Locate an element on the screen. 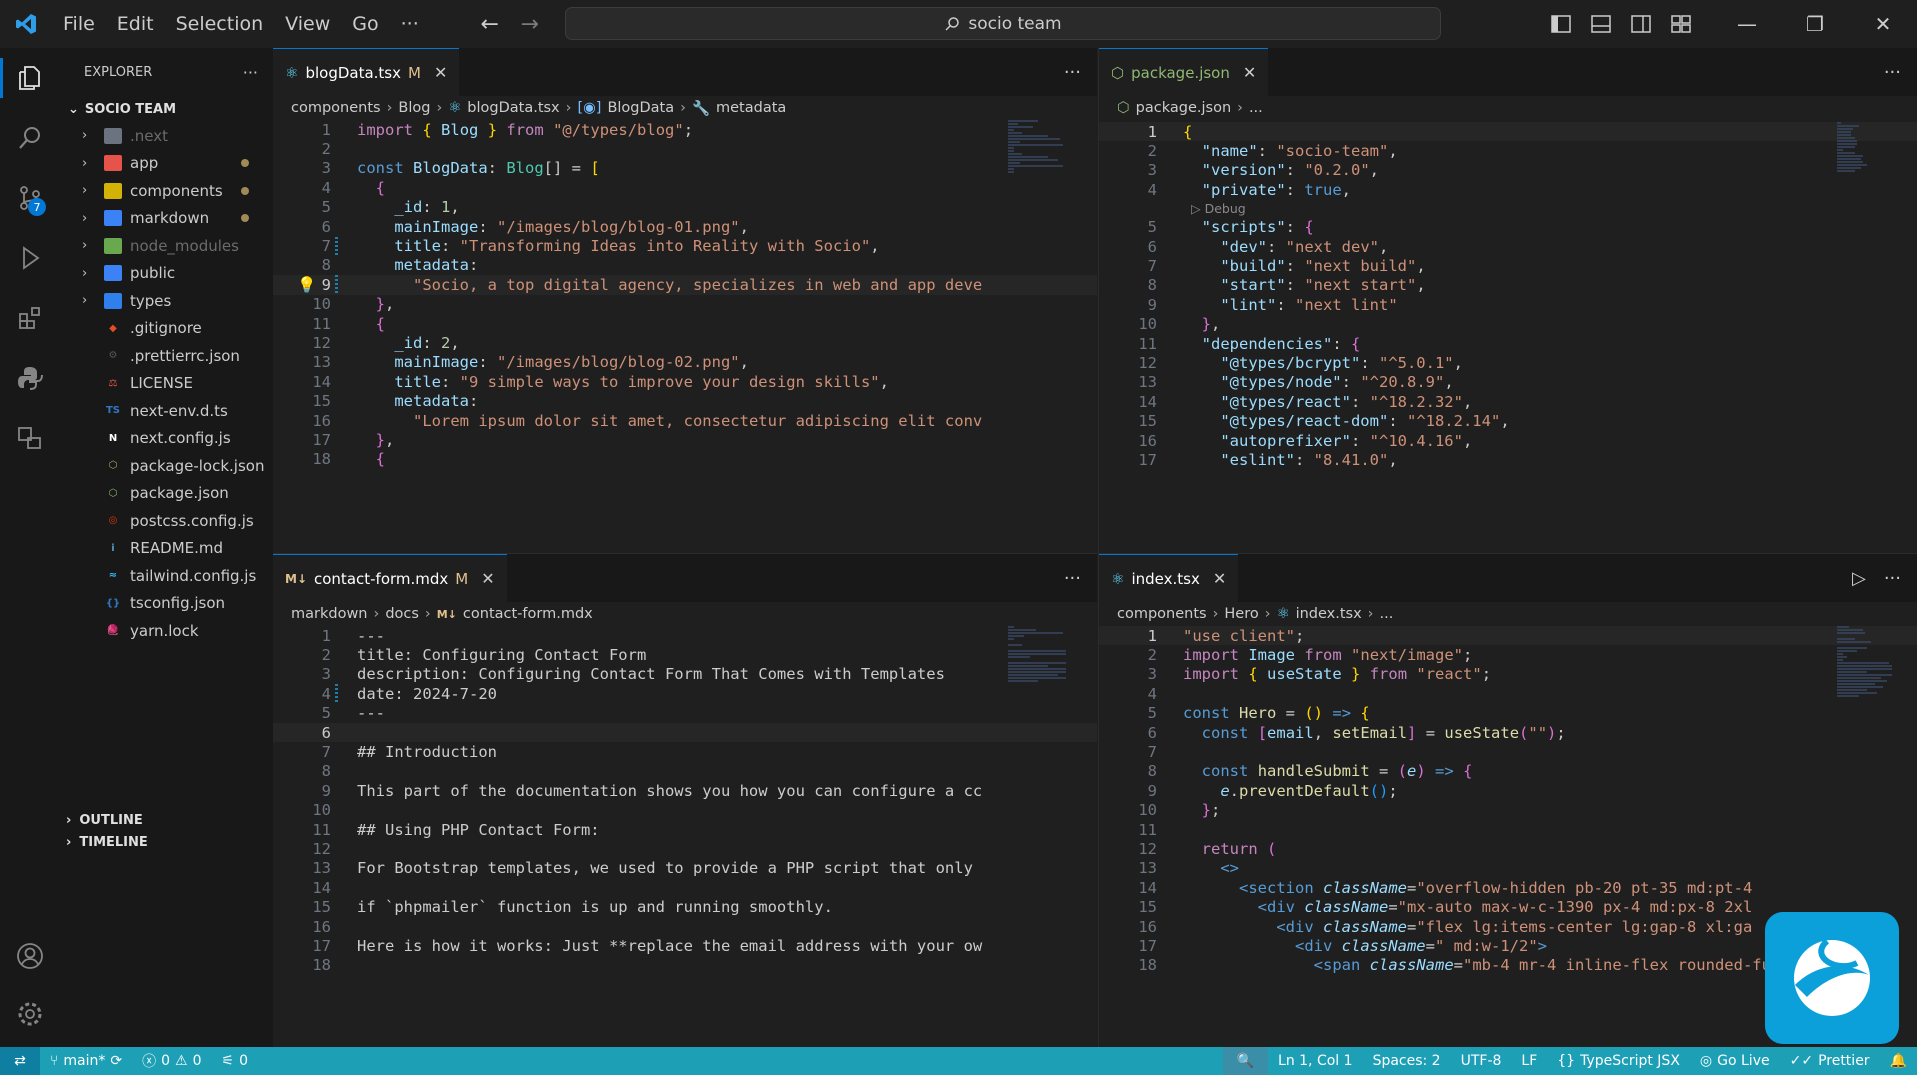 This screenshot has height=1075, width=1917. git-branch: ⑂ main* ⟳ is located at coordinates (86, 1061).